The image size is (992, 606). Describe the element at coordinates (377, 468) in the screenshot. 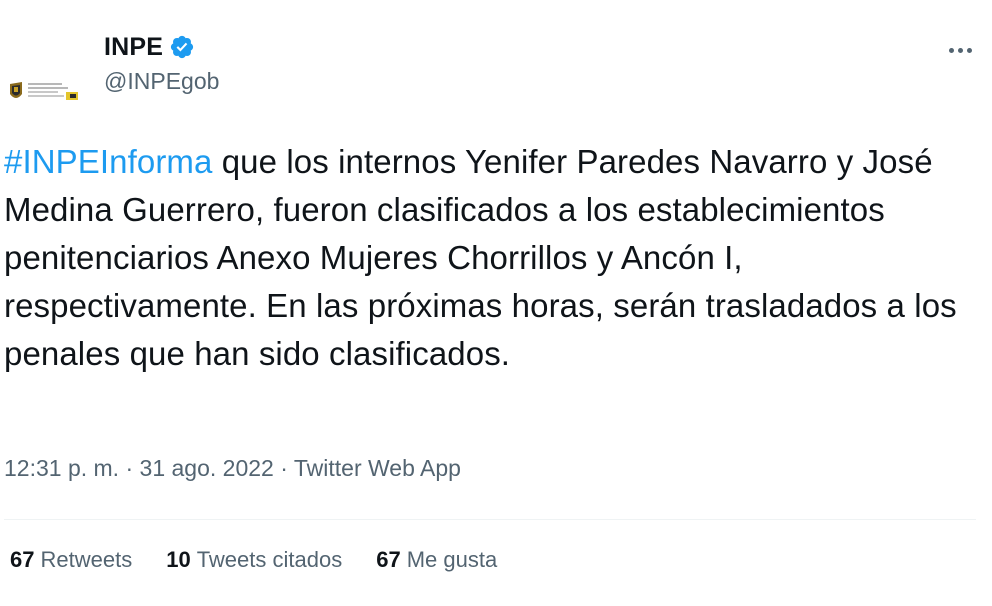

I see `tweet-source: Twitter Web App` at that location.